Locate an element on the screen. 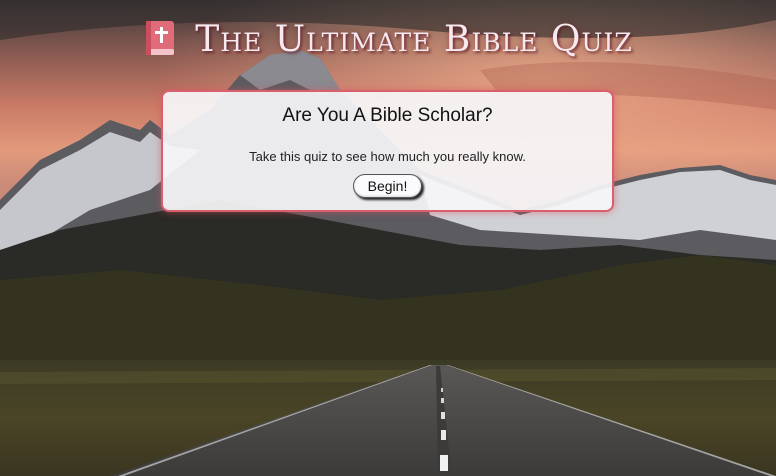 The width and height of the screenshot is (776, 476). card-heading: Are You A Bible Scholar? is located at coordinates (387, 115).